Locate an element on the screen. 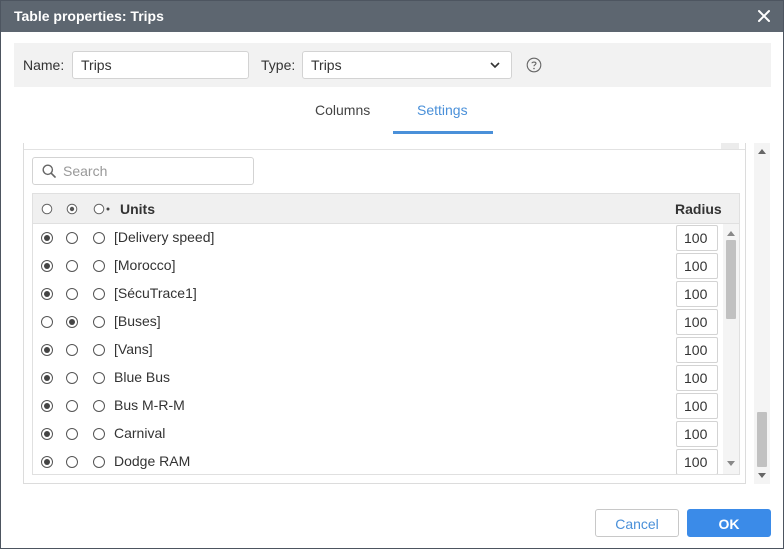 The width and height of the screenshot is (784, 549). search-input is located at coordinates (153, 171).